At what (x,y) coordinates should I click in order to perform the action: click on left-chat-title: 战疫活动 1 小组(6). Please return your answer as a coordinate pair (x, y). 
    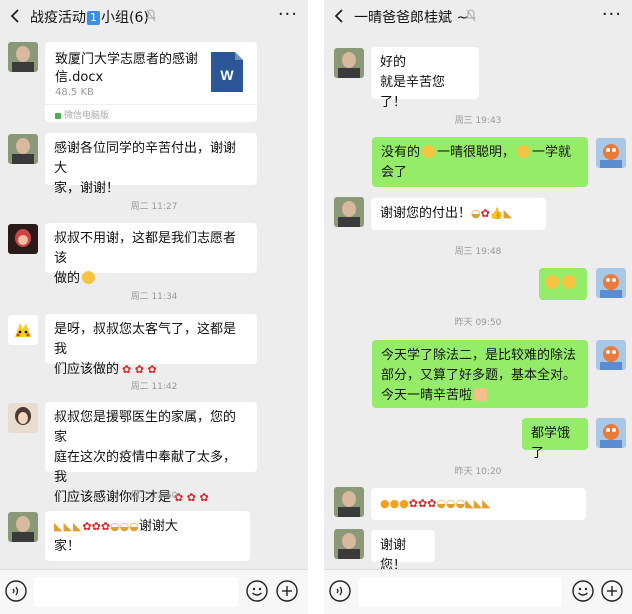
    Looking at the image, I should click on (89, 17).